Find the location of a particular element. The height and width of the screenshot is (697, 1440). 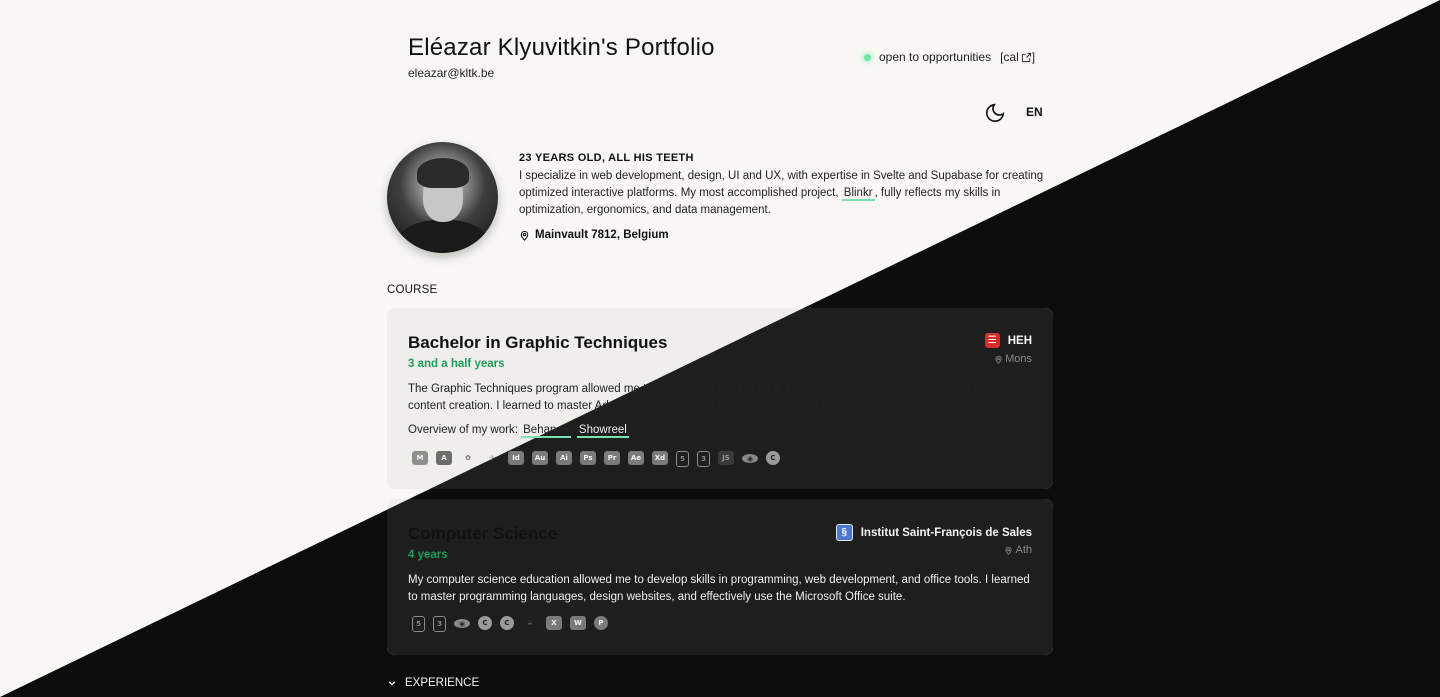

institut-logo-icon: § is located at coordinates (844, 532).